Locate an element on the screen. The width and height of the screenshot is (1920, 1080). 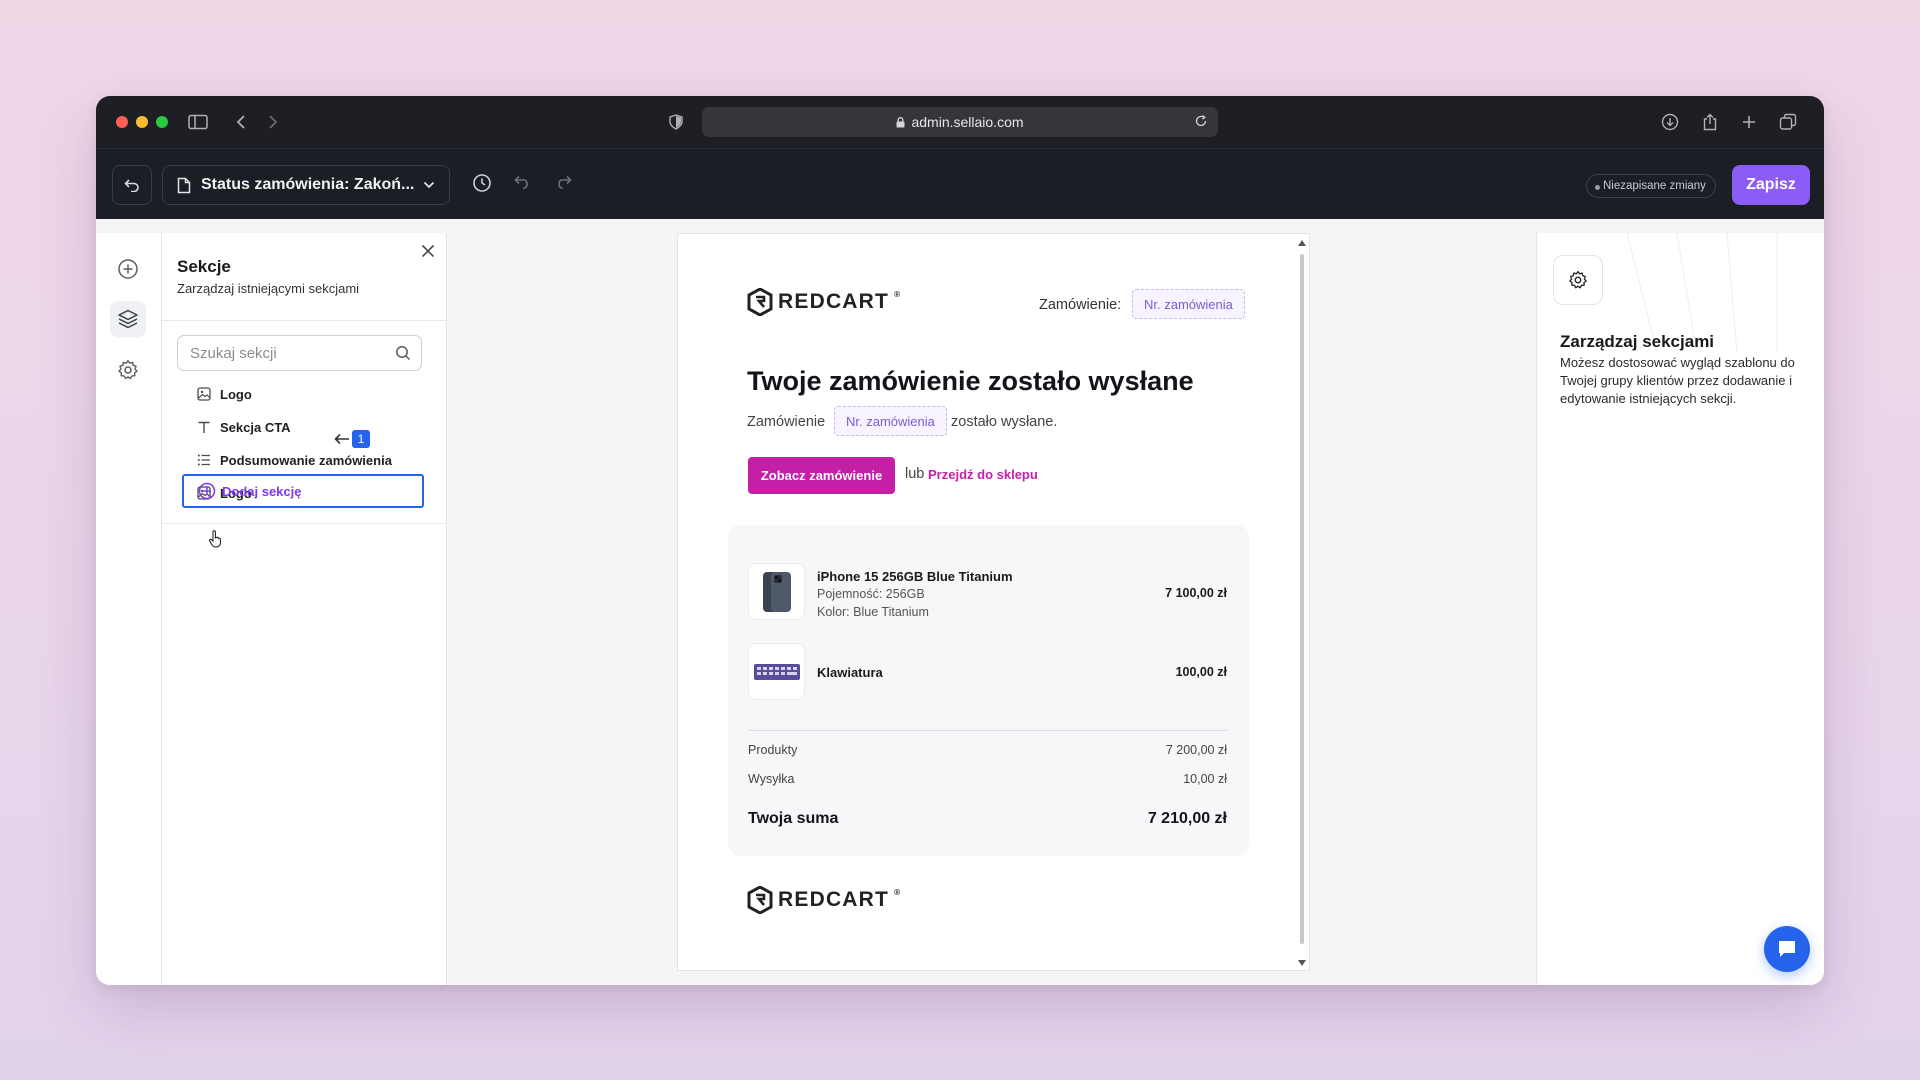
text-icon is located at coordinates (204, 427).